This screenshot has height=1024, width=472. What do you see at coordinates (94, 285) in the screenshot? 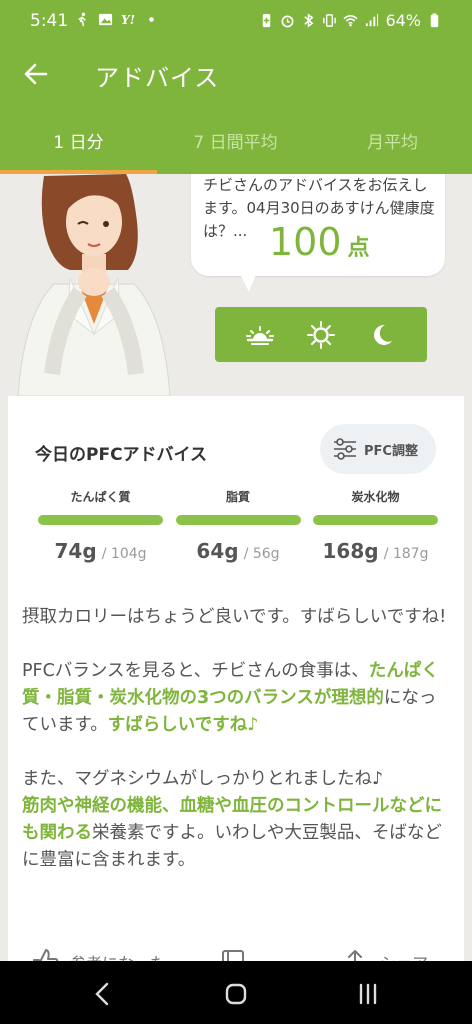
I see `advisor-illustration` at bounding box center [94, 285].